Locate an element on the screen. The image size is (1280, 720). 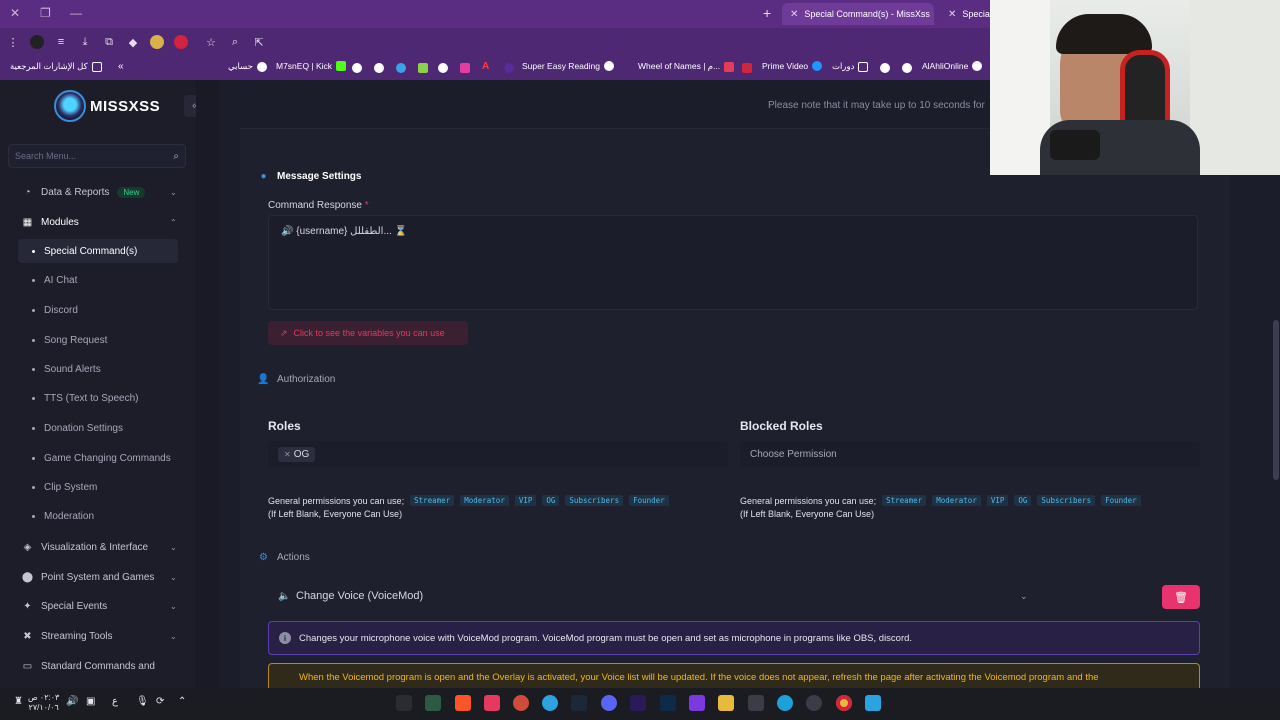
chevron-up-icon: ⌃ is located at coordinates (182, 701).